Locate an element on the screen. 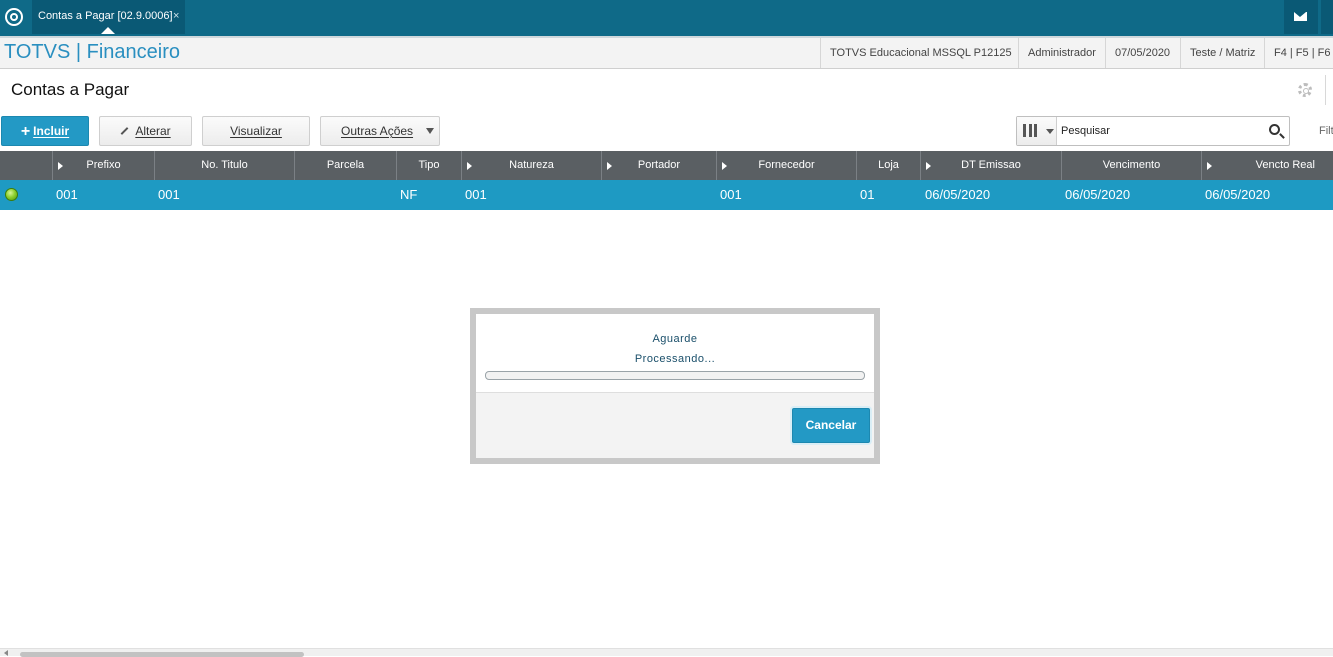  include-button: + Incluir is located at coordinates (45, 131).